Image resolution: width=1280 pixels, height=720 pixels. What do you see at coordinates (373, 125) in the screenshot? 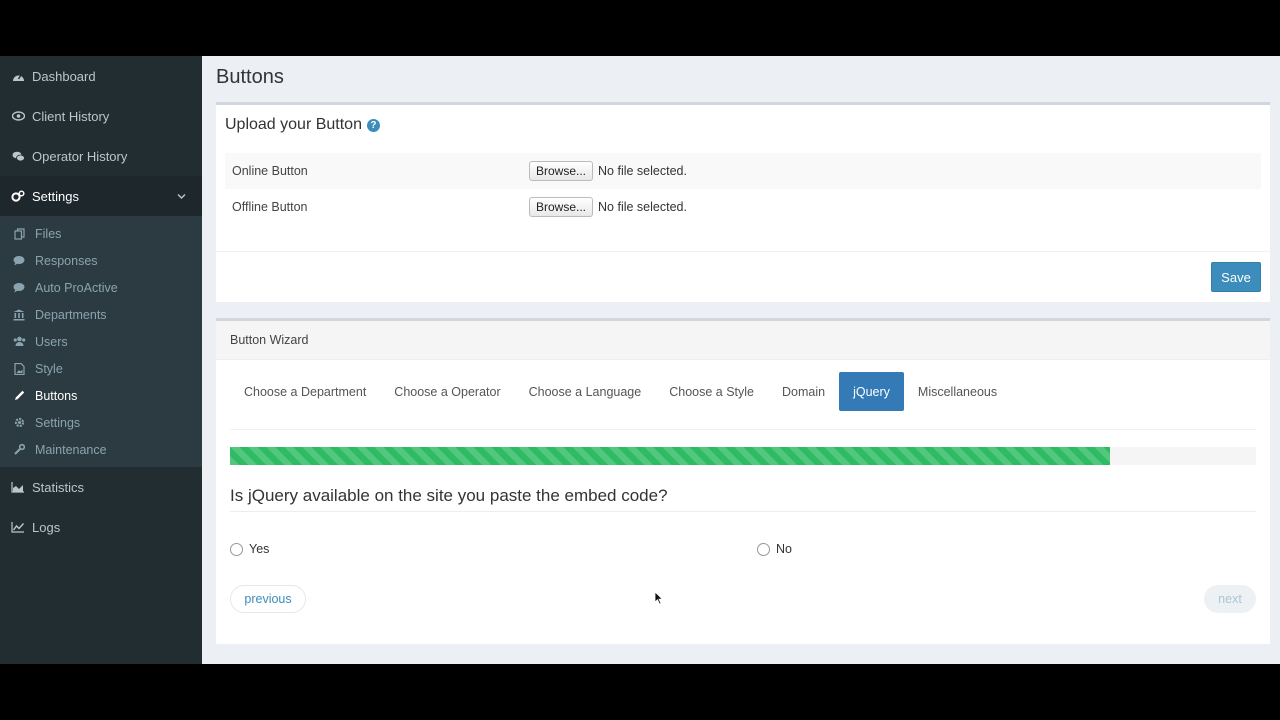
I see `question-circle-icon: ?` at bounding box center [373, 125].